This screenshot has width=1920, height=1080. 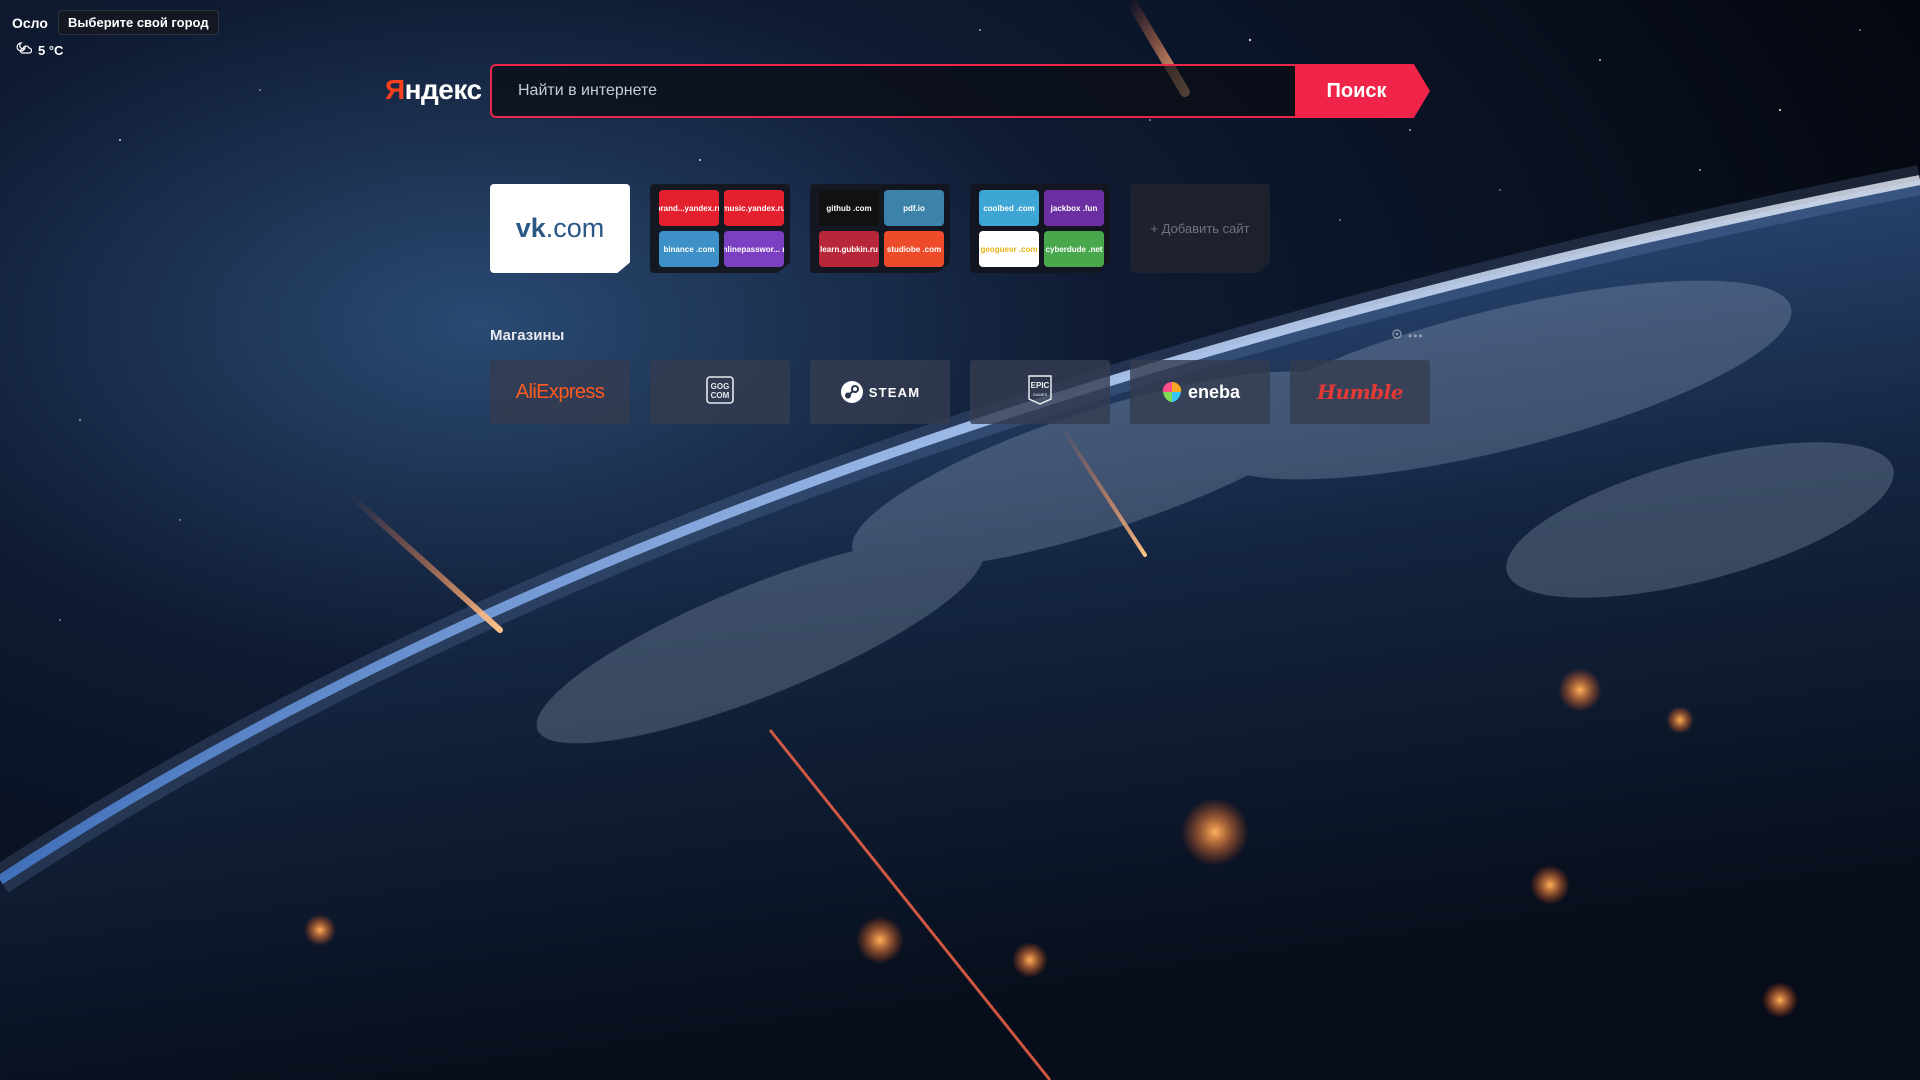 I want to click on humble-logo: Humble, so click(x=1360, y=392).